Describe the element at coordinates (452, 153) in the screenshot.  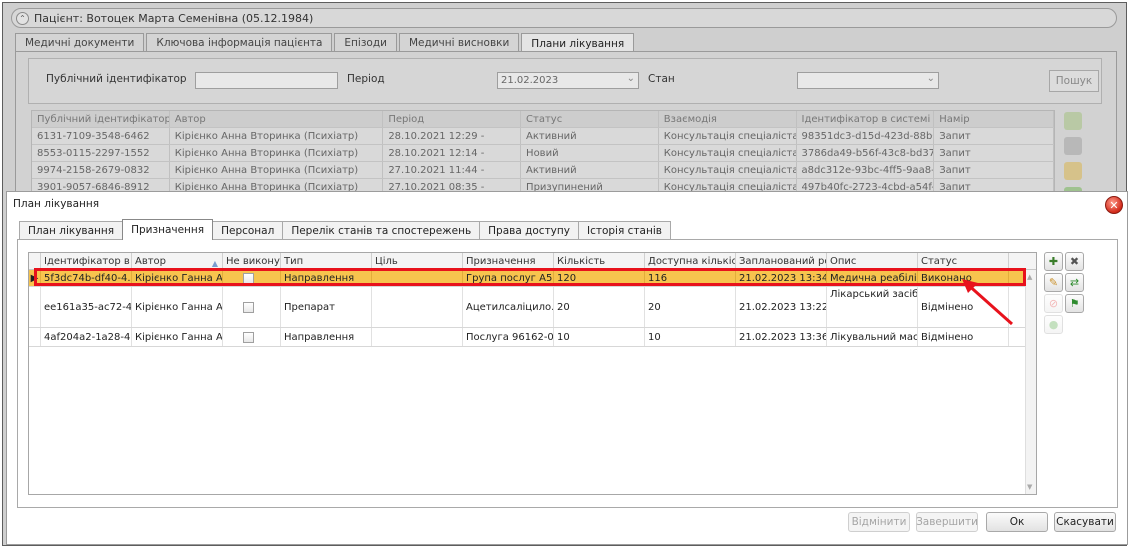
I see `cell: 28.10.2021 12:14 -` at that location.